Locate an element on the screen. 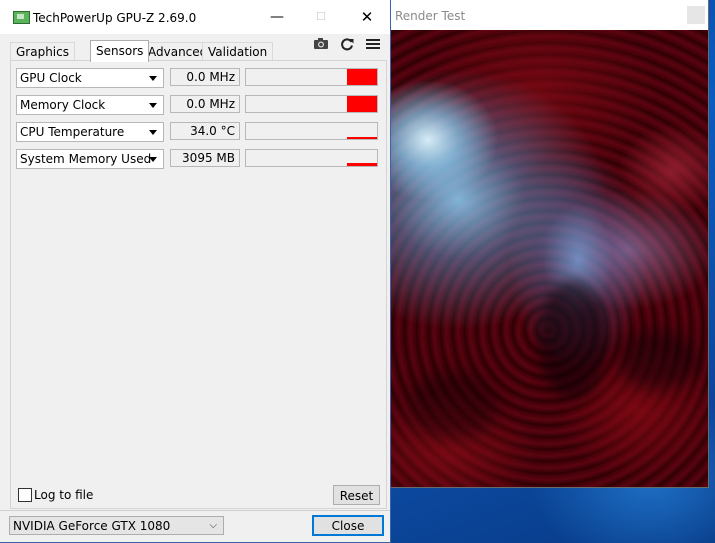 Image resolution: width=715 pixels, height=543 pixels. sensor-name-dropdown: System Memory Used is located at coordinates (90, 159).